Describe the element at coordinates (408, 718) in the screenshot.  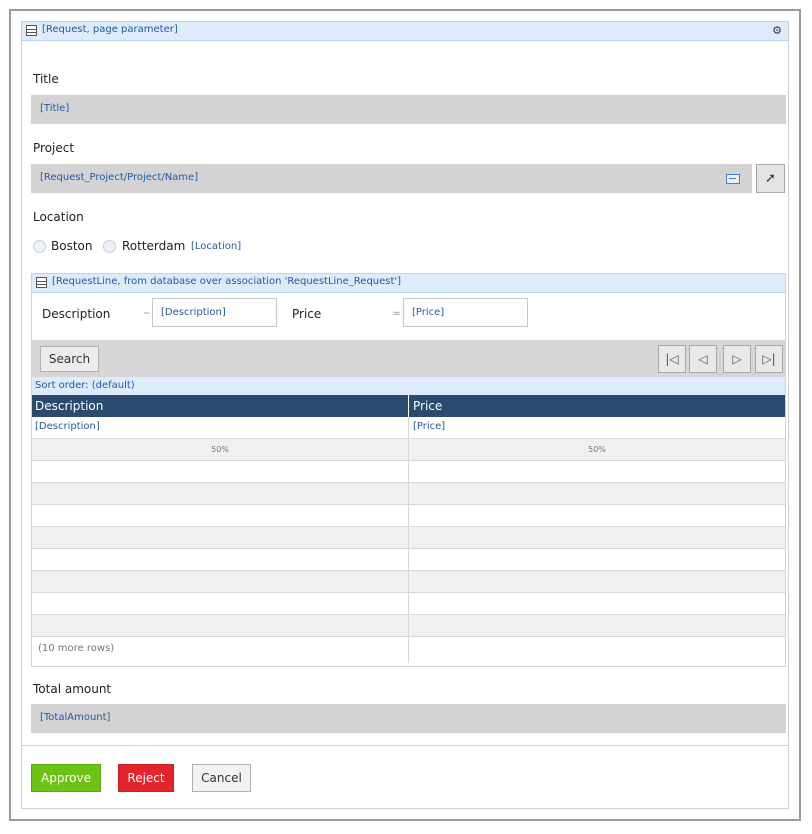
I see `total-amount-field: [TotalAmount]` at that location.